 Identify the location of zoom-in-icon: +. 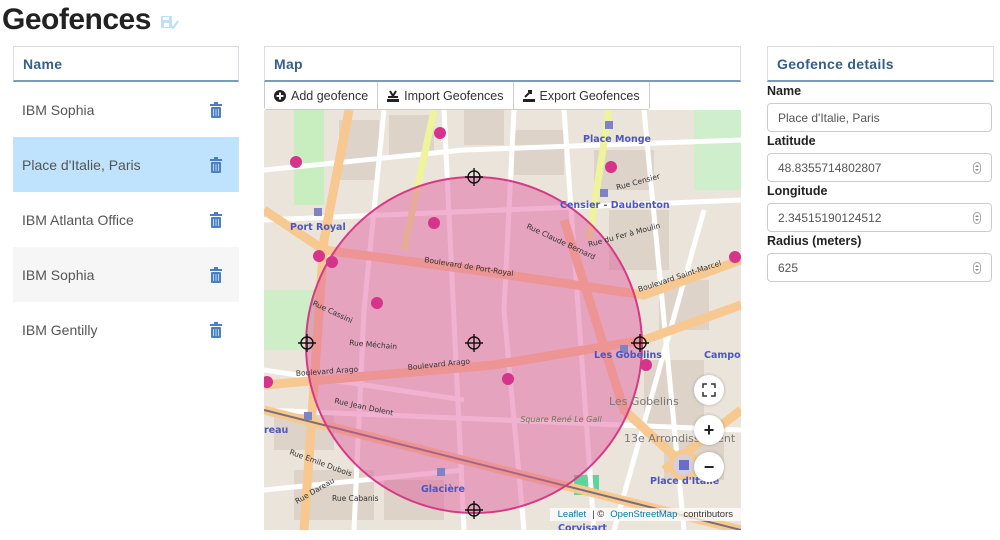
(709, 429).